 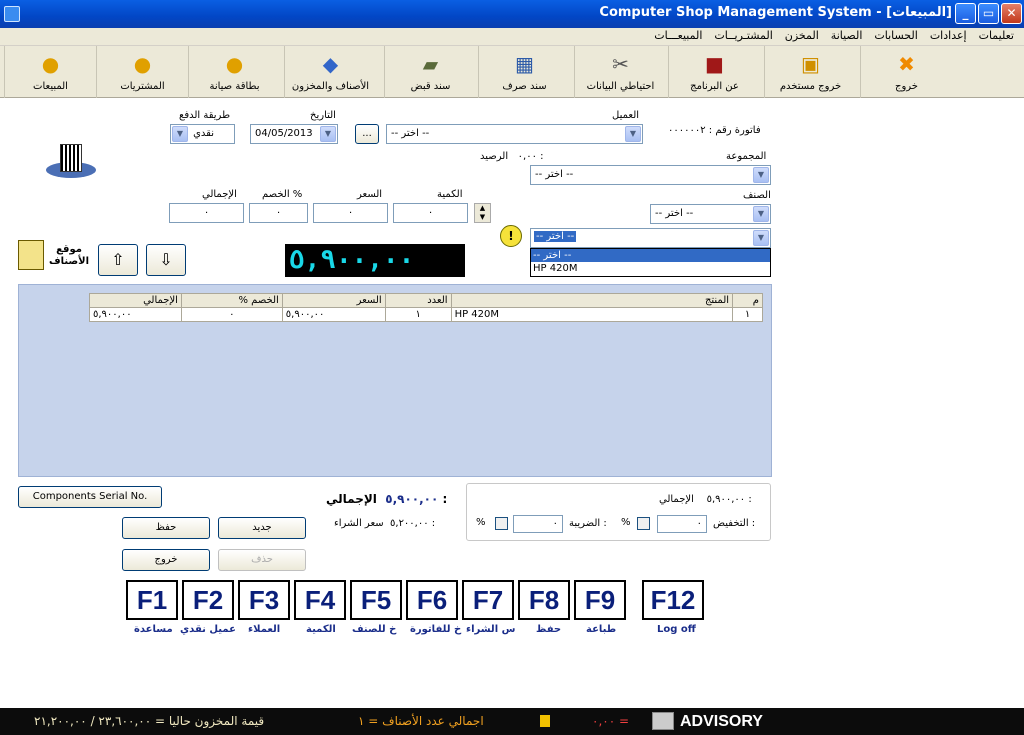 What do you see at coordinates (810, 72) in the screenshot?
I see `toolbar-logout: ▣ خروج مستخدم` at bounding box center [810, 72].